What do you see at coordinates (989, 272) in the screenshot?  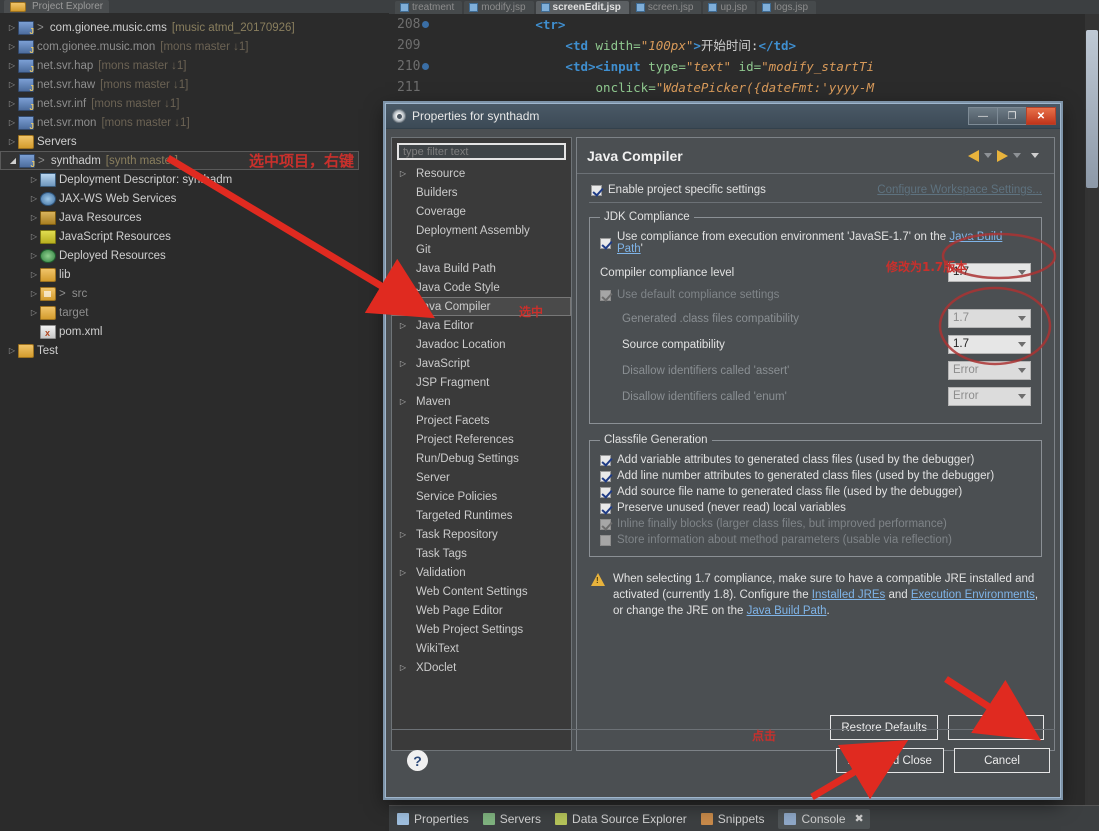 I see `compliance-level-combo: 1.7` at bounding box center [989, 272].